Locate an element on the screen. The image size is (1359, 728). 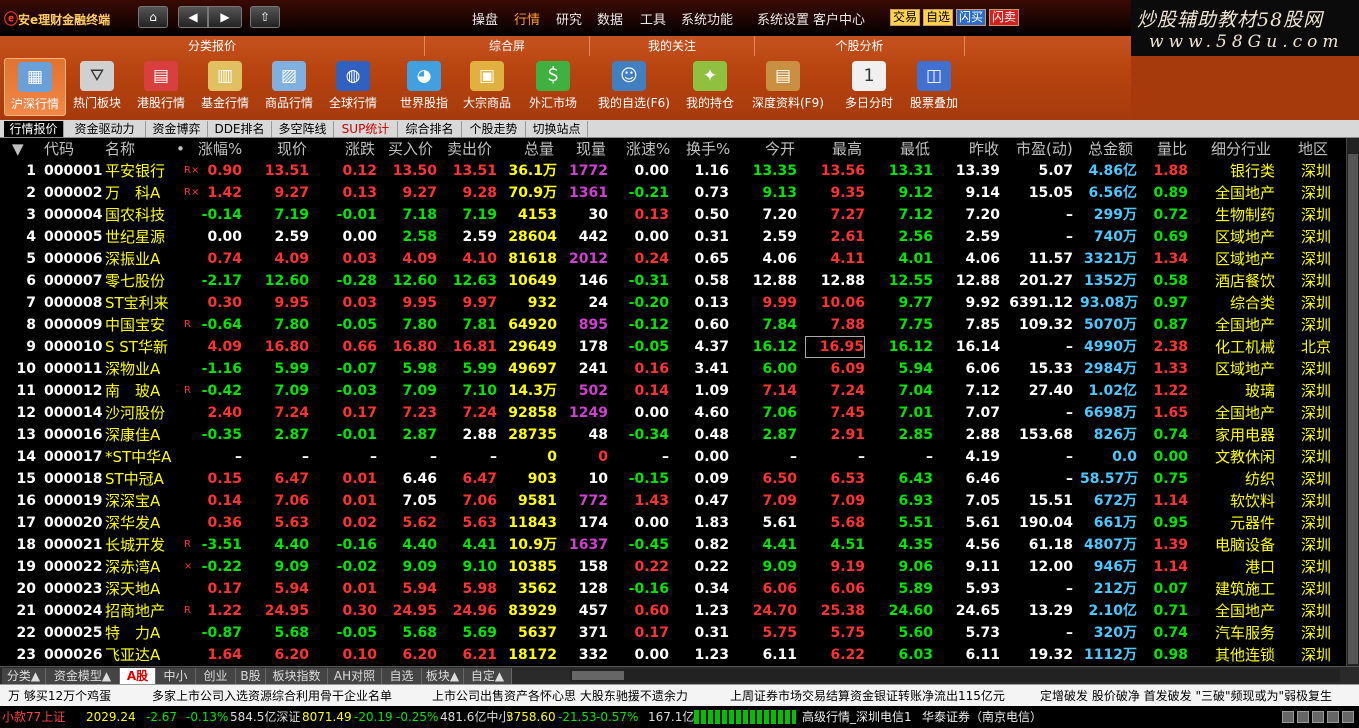
horizontal-scroll-thumb is located at coordinates (598, 675).